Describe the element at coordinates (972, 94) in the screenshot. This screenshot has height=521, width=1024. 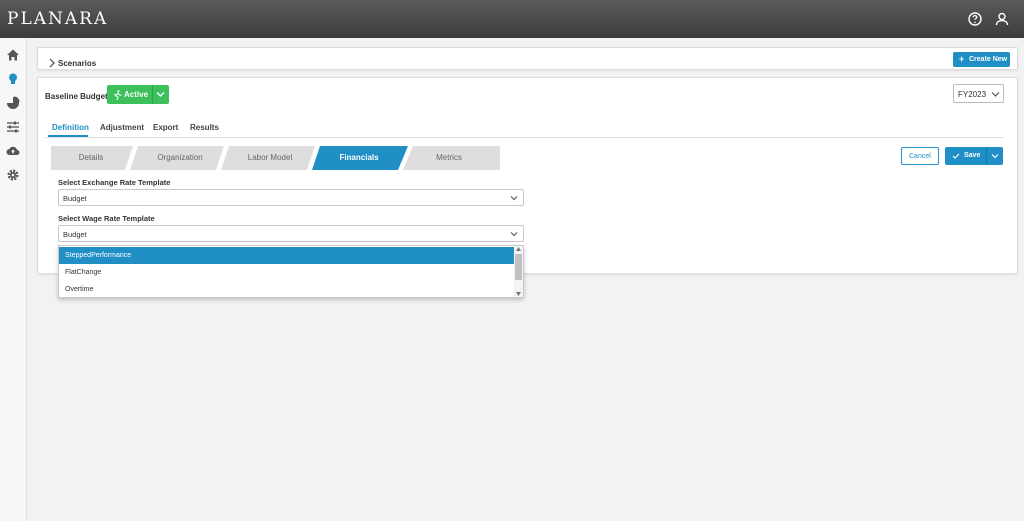
I see `fiscal-year-value: FY2023` at that location.